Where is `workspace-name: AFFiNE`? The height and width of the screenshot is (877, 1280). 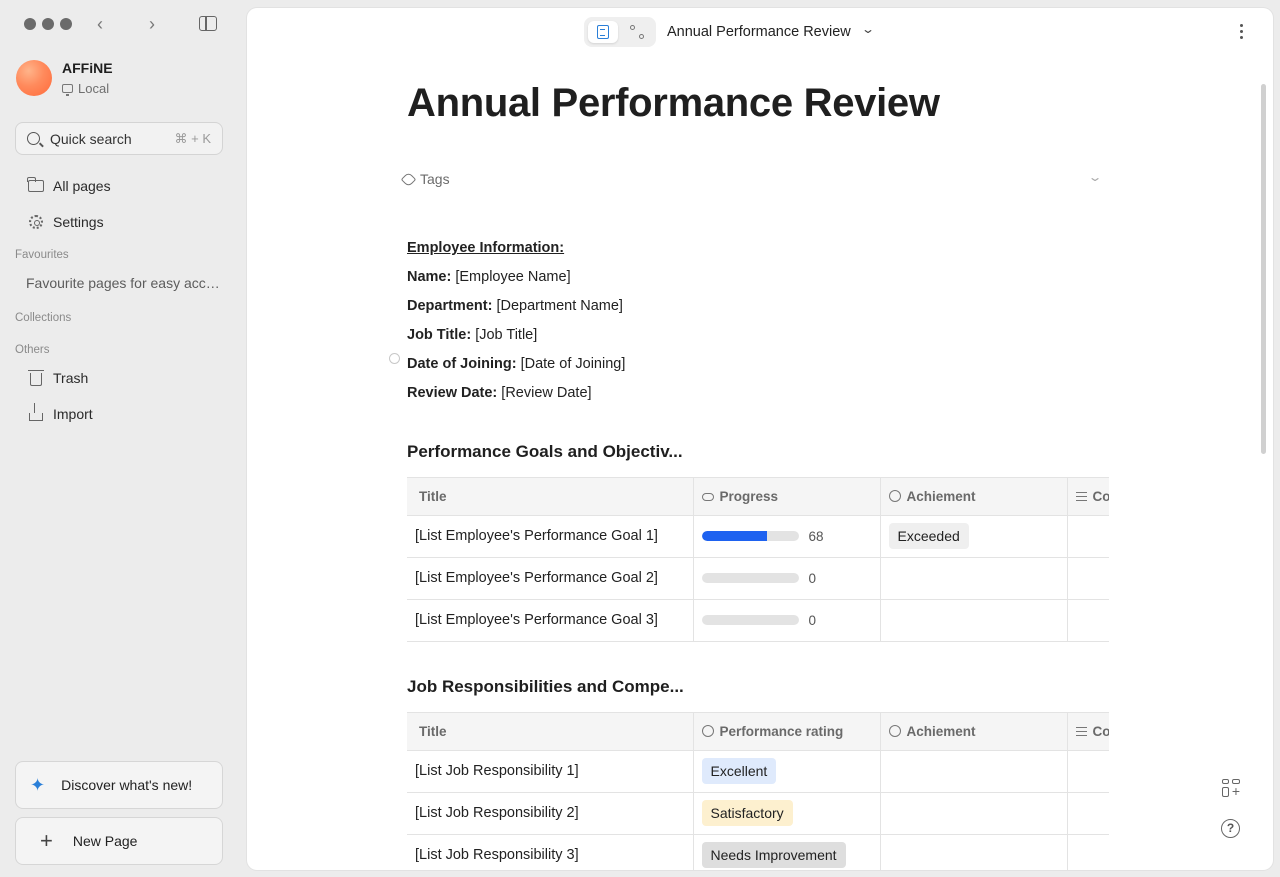
workspace-name: AFFiNE is located at coordinates (87, 68).